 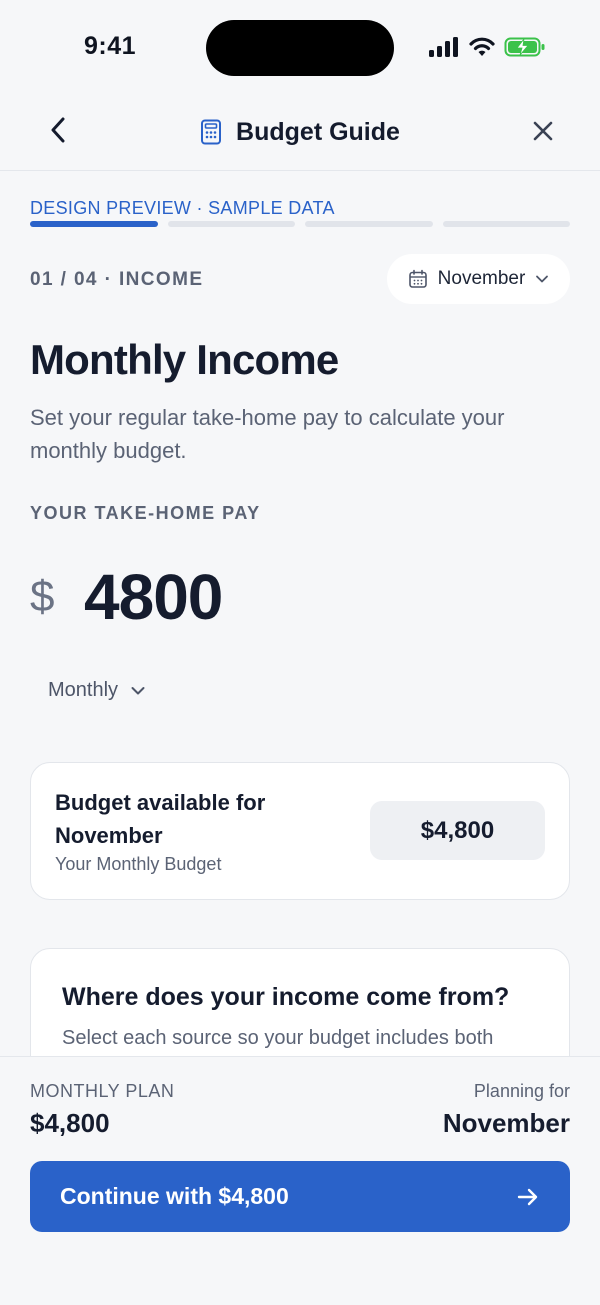 What do you see at coordinates (524, 47) in the screenshot?
I see `battery-charging-icon` at bounding box center [524, 47].